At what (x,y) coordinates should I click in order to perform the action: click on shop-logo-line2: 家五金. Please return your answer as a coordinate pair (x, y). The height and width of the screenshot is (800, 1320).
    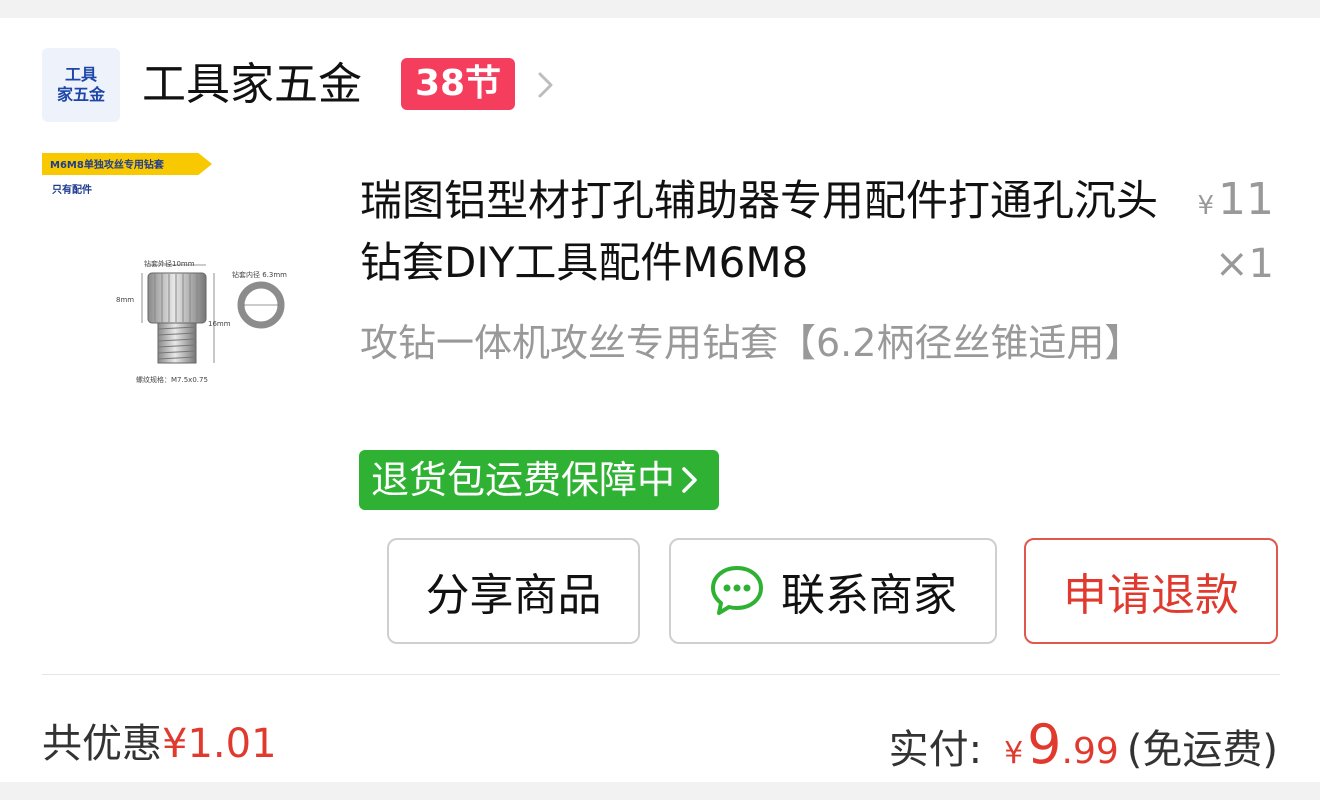
    Looking at the image, I should click on (80, 94).